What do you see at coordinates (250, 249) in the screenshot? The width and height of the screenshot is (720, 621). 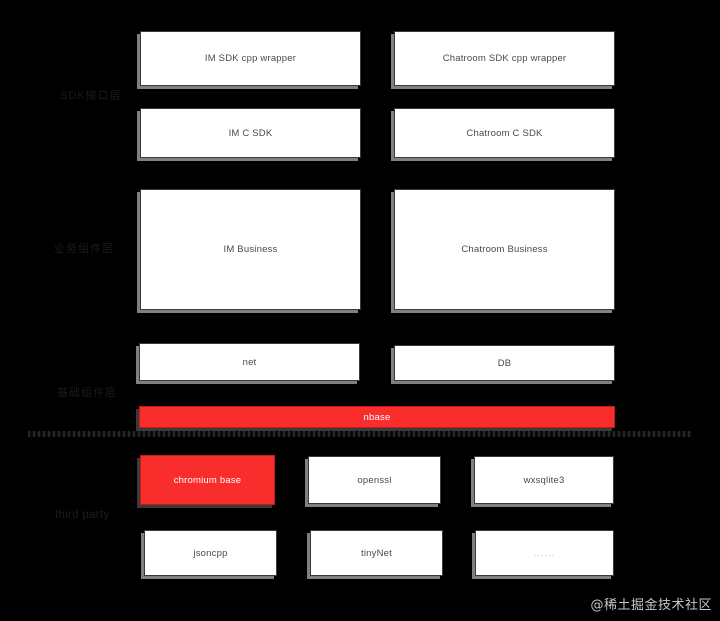 I see `box-im-business: IM Business` at bounding box center [250, 249].